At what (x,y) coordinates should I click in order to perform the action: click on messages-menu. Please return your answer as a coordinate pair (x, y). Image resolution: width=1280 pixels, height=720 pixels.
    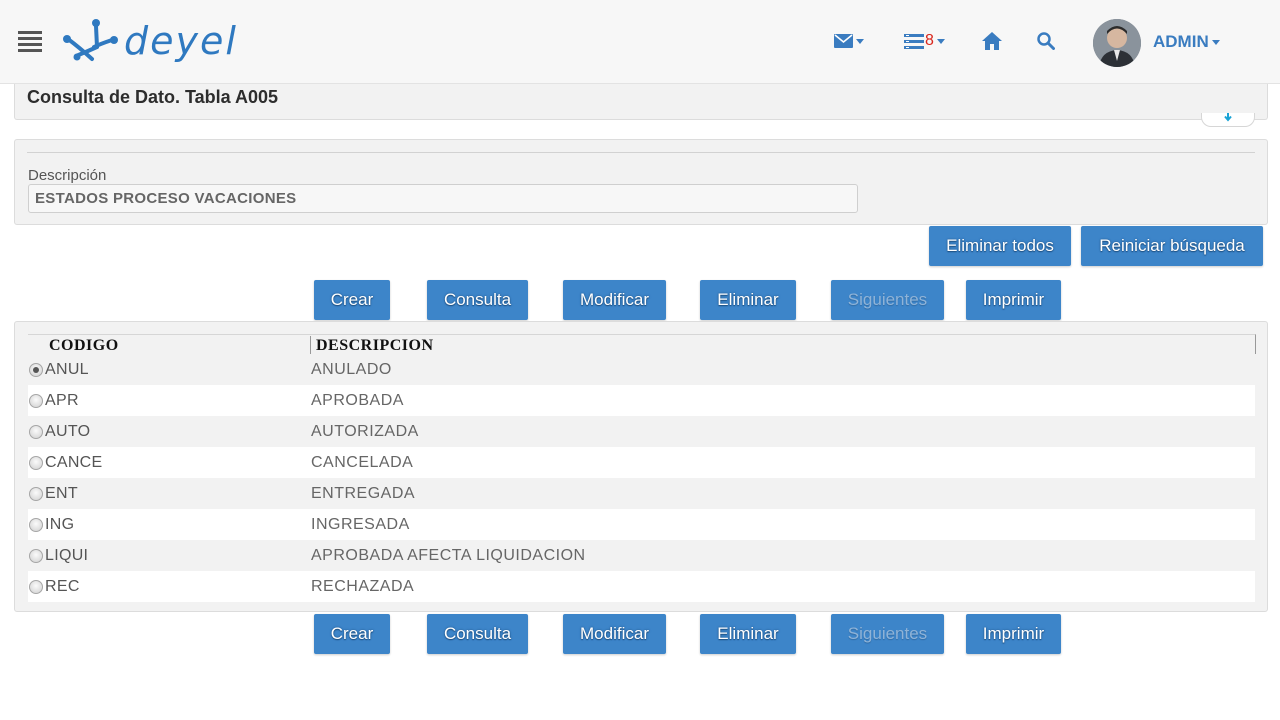
    Looking at the image, I should click on (849, 41).